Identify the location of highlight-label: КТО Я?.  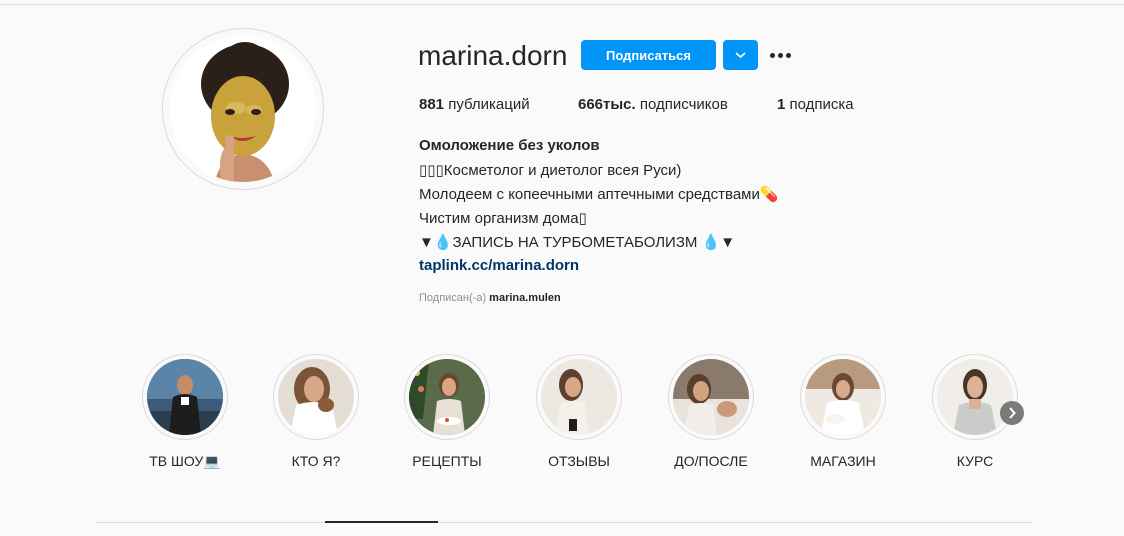
(316, 461).